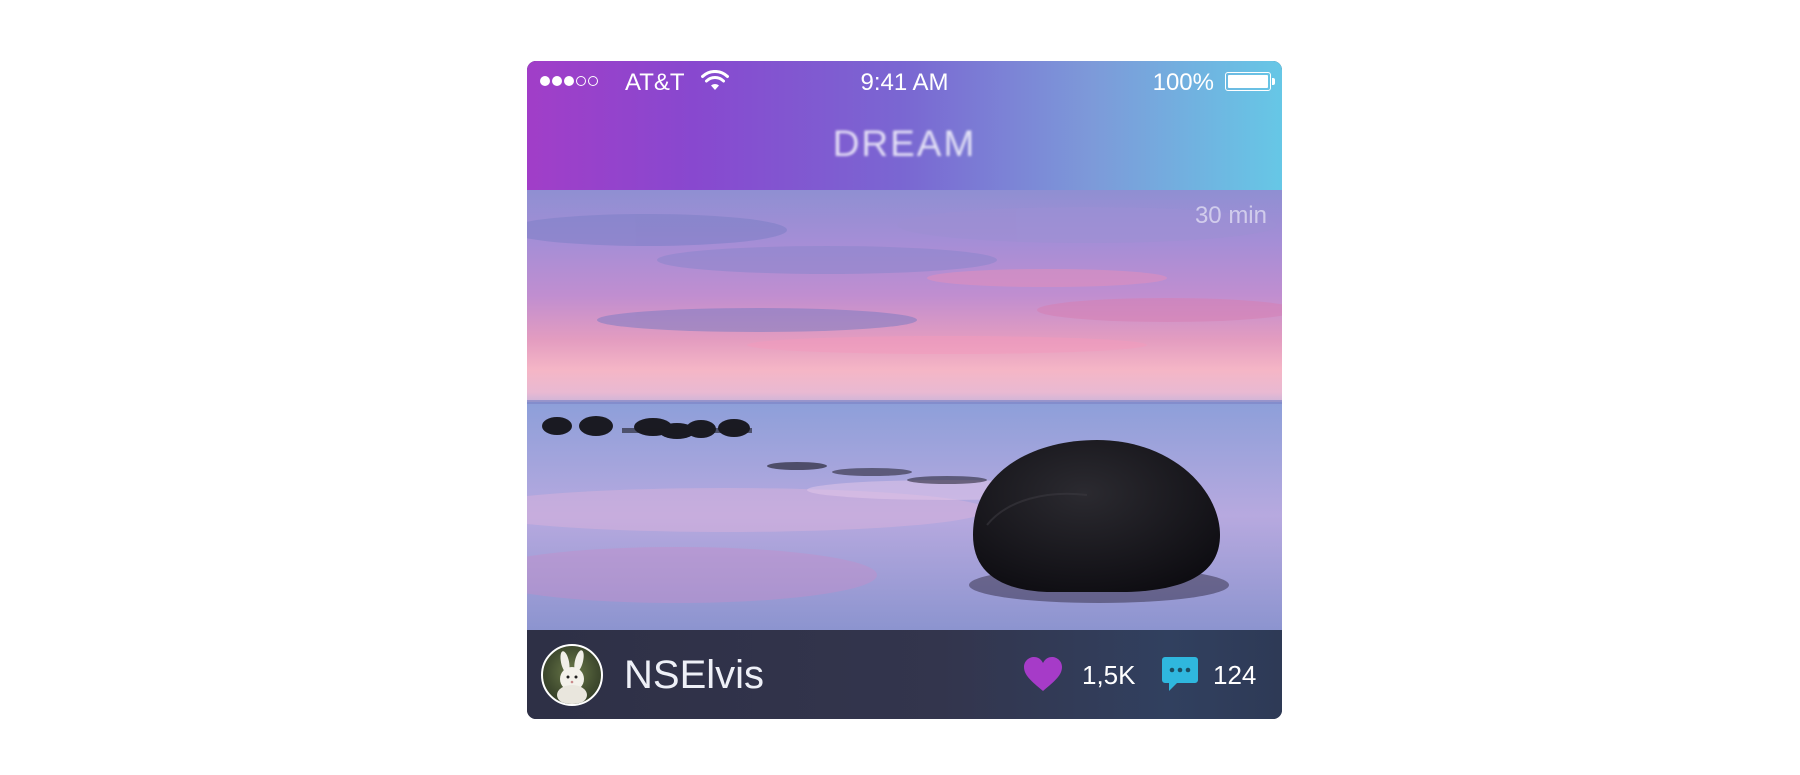 Image resolution: width=1800 pixels, height=775 pixels. Describe the element at coordinates (1248, 81) in the screenshot. I see `battery-icon` at that location.